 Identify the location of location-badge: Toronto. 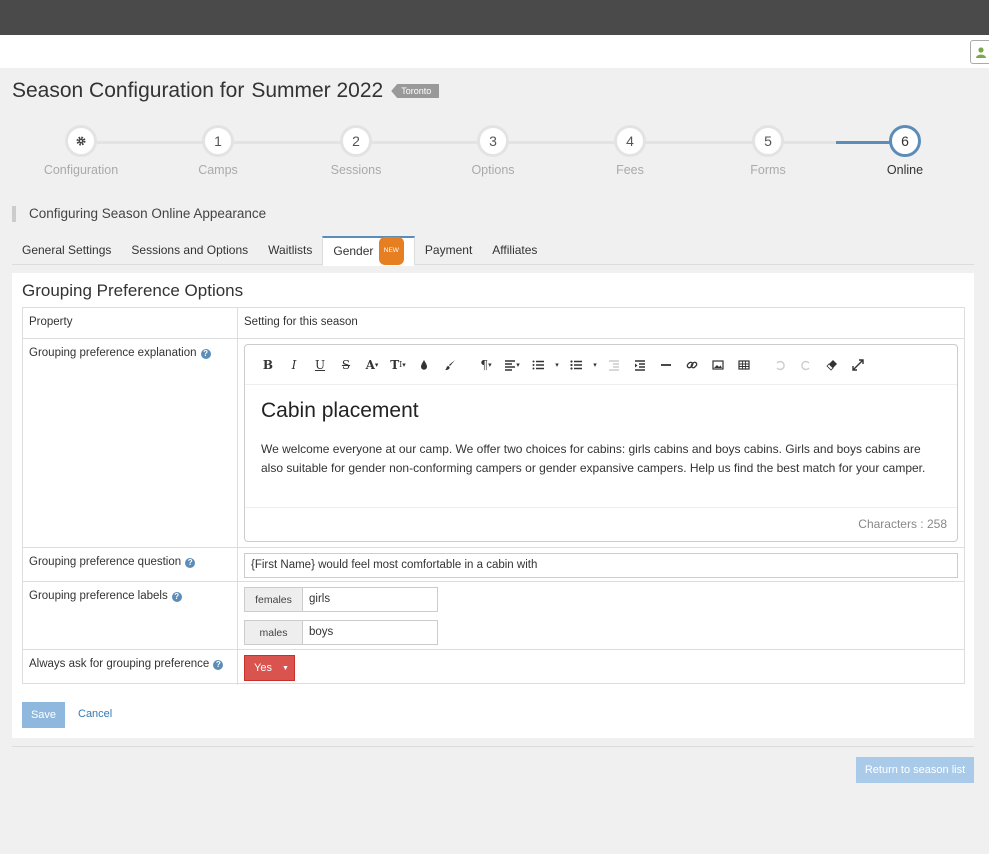
(415, 91).